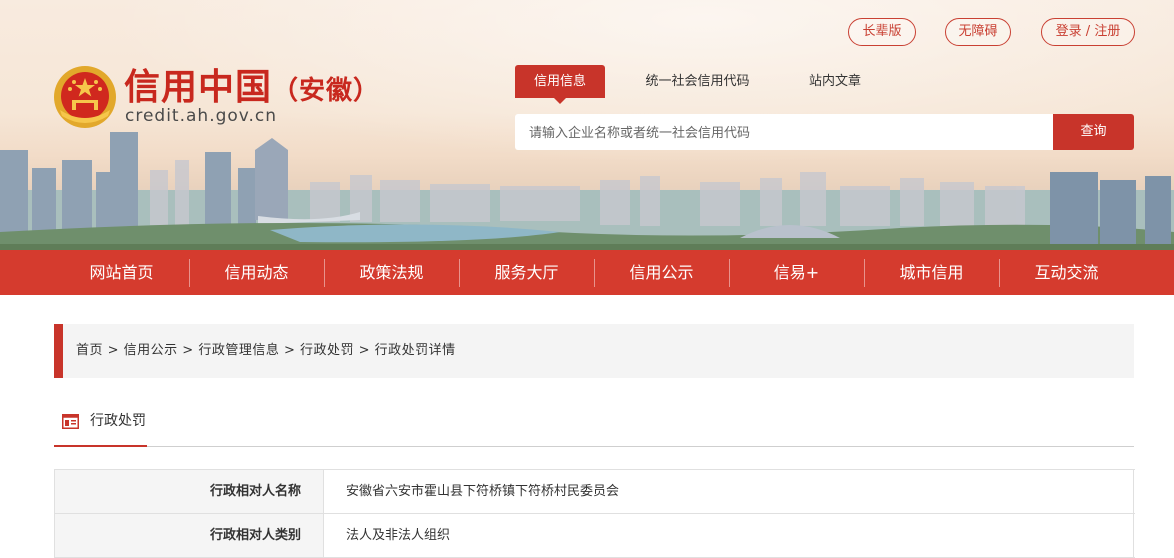 Image resolution: width=1174 pixels, height=558 pixels. I want to click on table-row: 行政相对人类别 法人及非法人组织, so click(595, 536).